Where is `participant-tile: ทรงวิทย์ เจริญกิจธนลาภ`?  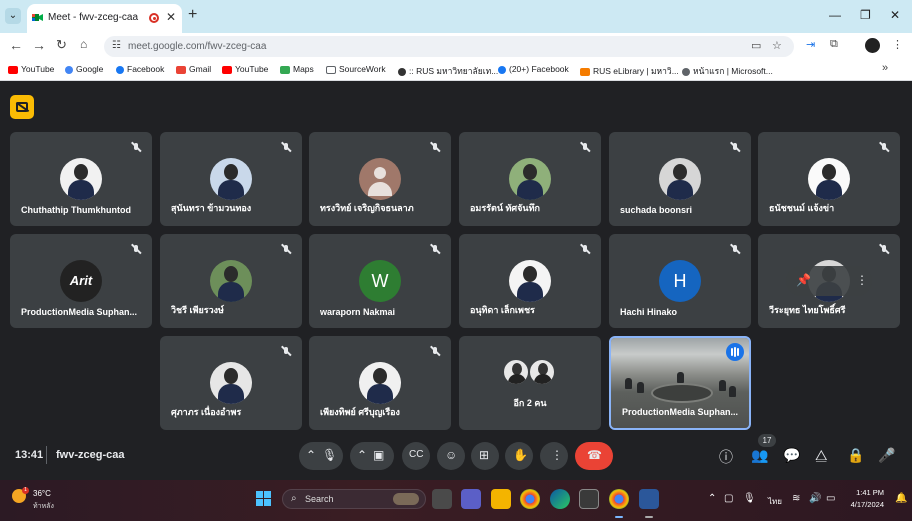 participant-tile: ทรงวิทย์ เจริญกิจธนลาภ is located at coordinates (380, 179).